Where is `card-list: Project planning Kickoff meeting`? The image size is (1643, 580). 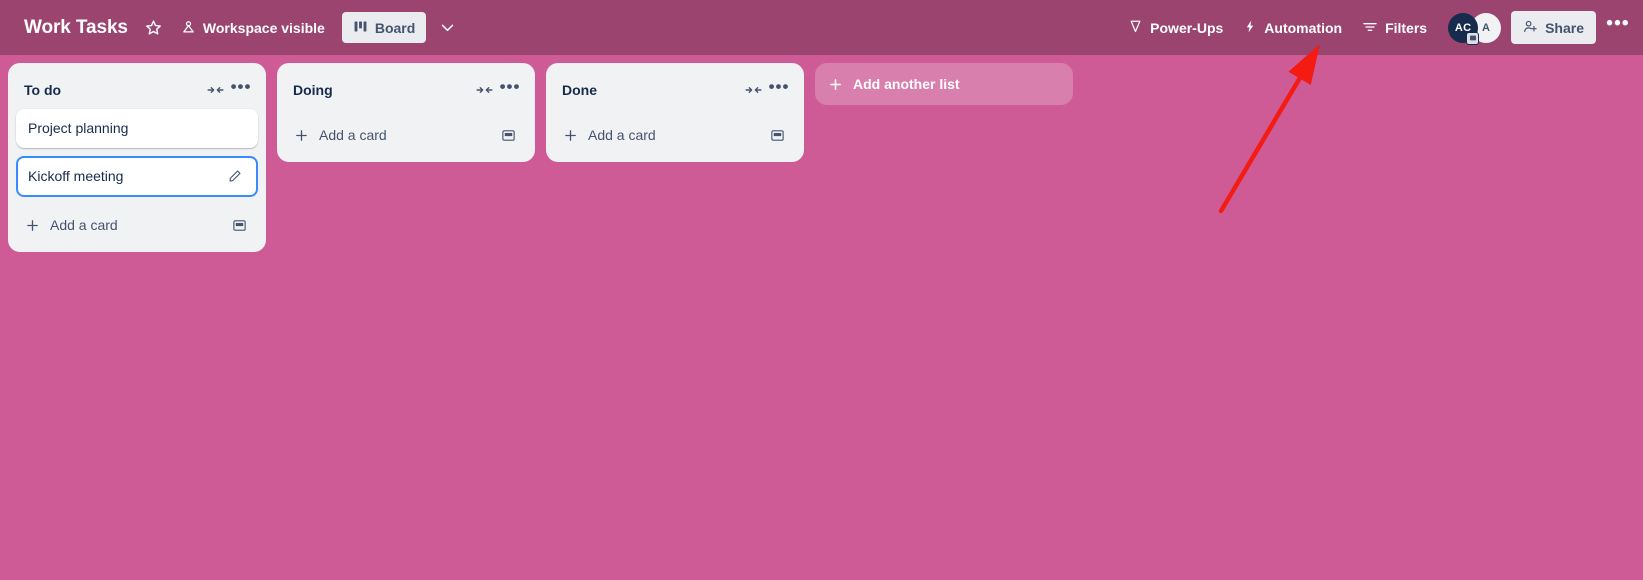 card-list: Project planning Kickoff meeting is located at coordinates (137, 154).